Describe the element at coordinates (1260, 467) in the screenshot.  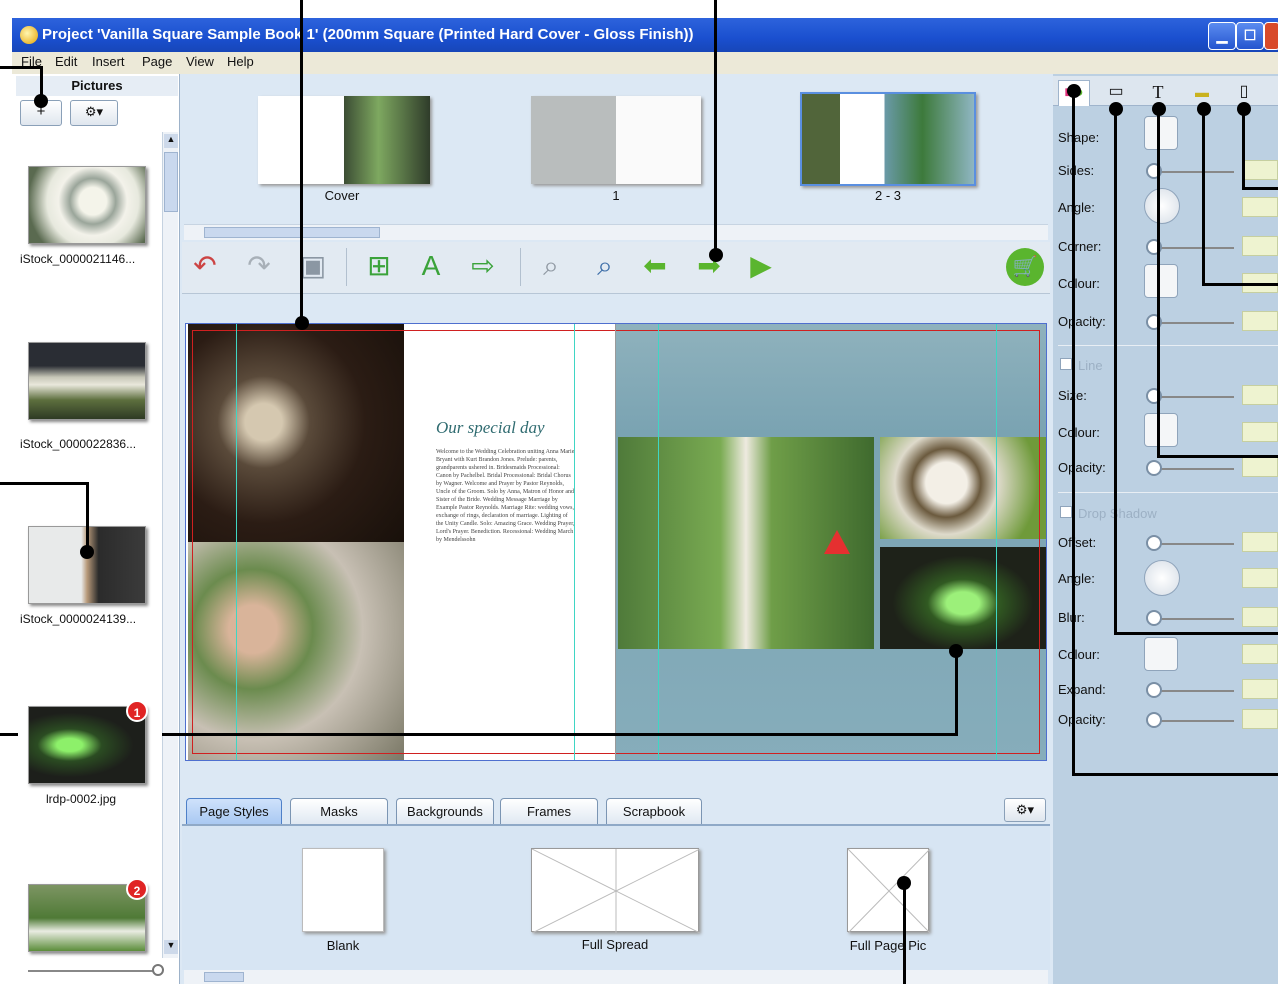
I see `line-opacity-value` at that location.